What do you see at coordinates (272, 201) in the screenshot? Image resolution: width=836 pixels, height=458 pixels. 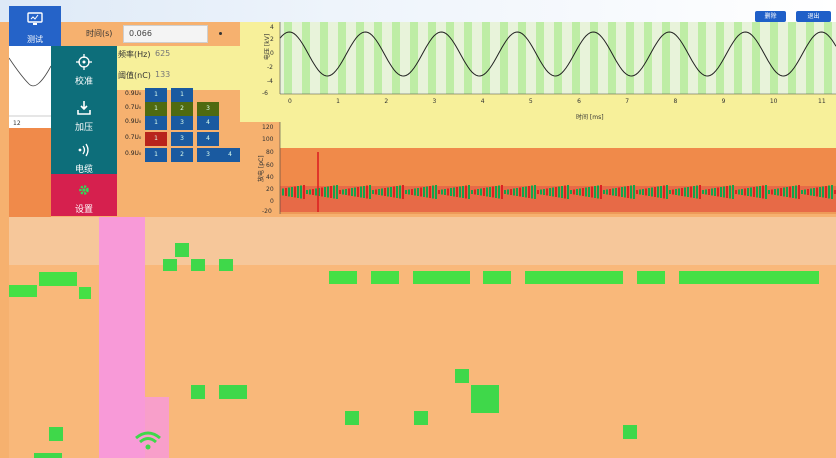 I see `discharge-y-tick: 0` at bounding box center [272, 201].